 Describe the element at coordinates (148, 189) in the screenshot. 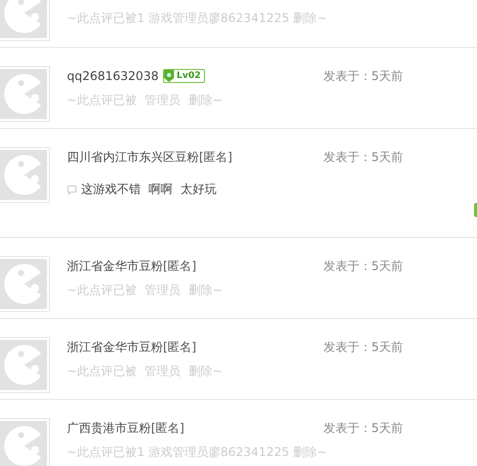

I see `comment-text: 这游戏不错 啊啊 太好玩` at that location.